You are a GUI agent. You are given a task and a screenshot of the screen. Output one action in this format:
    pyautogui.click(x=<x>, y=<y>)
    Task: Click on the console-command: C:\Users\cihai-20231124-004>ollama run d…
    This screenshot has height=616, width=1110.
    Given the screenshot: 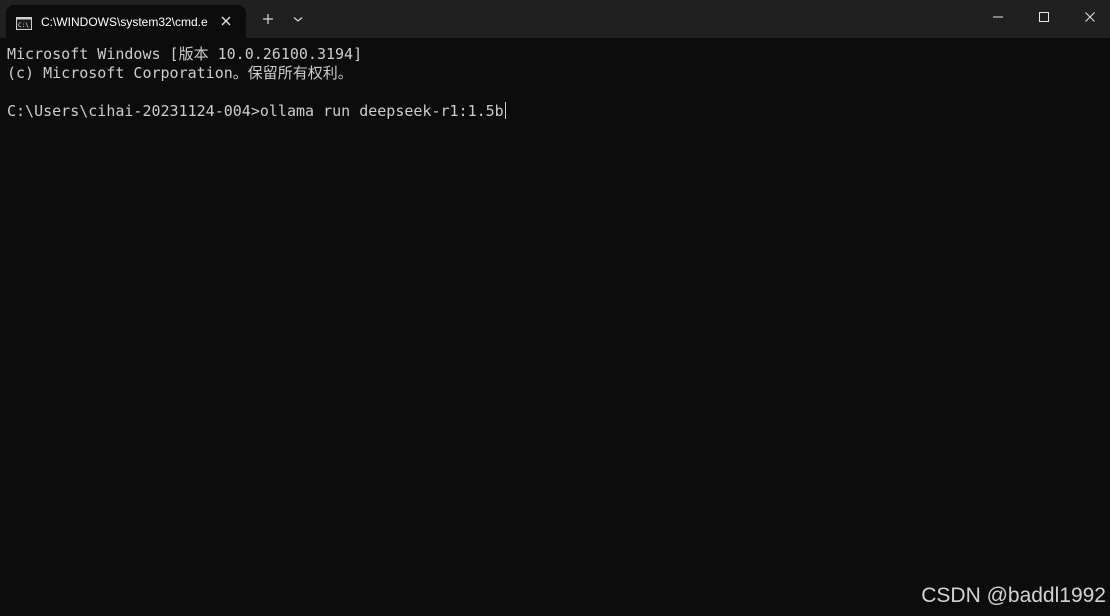 What is the action you would take?
    pyautogui.click(x=255, y=111)
    